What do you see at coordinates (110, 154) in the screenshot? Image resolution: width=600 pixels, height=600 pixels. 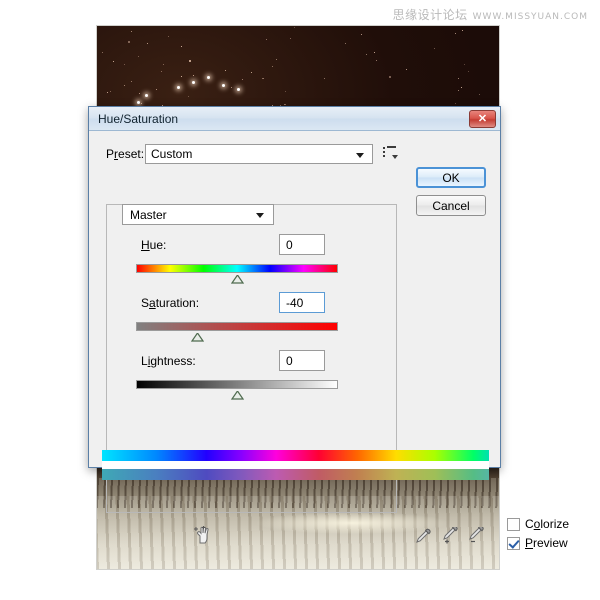 I see `preset-label-pre: P` at bounding box center [110, 154].